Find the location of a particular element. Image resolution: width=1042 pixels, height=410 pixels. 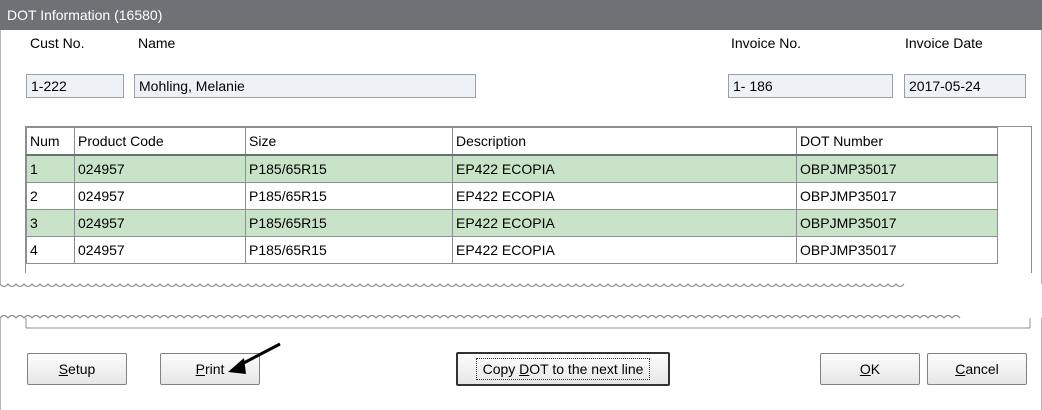

cust-no-field: 1-222 is located at coordinates (75, 86).